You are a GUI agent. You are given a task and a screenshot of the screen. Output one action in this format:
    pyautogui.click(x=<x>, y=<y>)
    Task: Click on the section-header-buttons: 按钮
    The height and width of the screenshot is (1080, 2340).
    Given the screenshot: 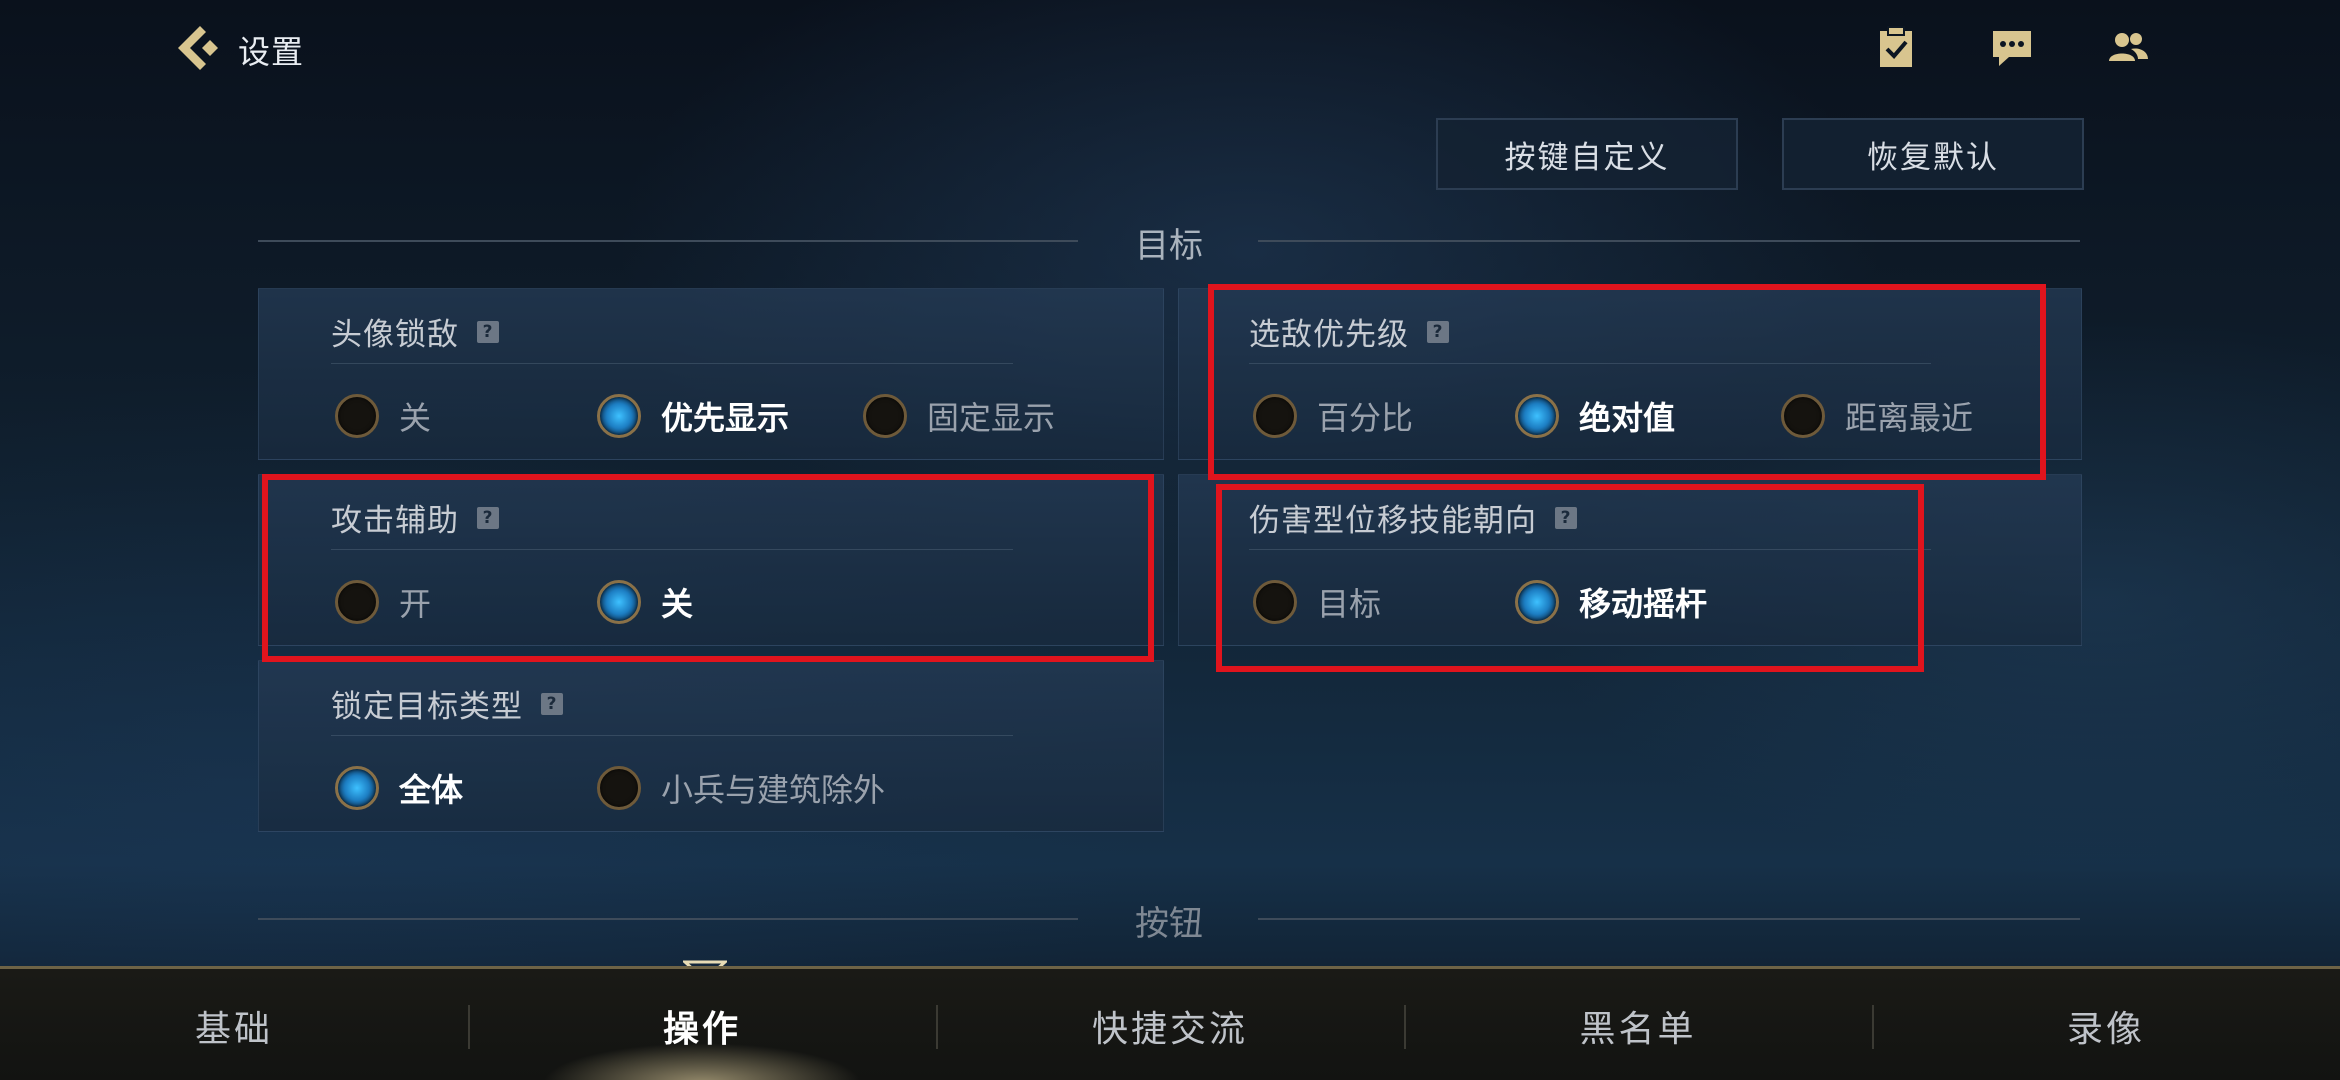 What is the action you would take?
    pyautogui.click(x=1169, y=920)
    